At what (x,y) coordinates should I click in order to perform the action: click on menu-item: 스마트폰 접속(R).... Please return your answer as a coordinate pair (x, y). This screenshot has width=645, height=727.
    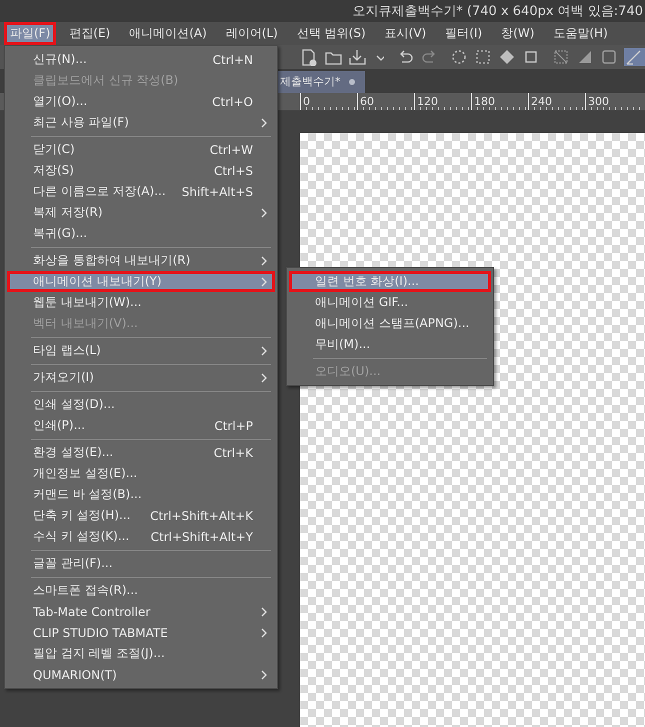
    Looking at the image, I should click on (141, 590).